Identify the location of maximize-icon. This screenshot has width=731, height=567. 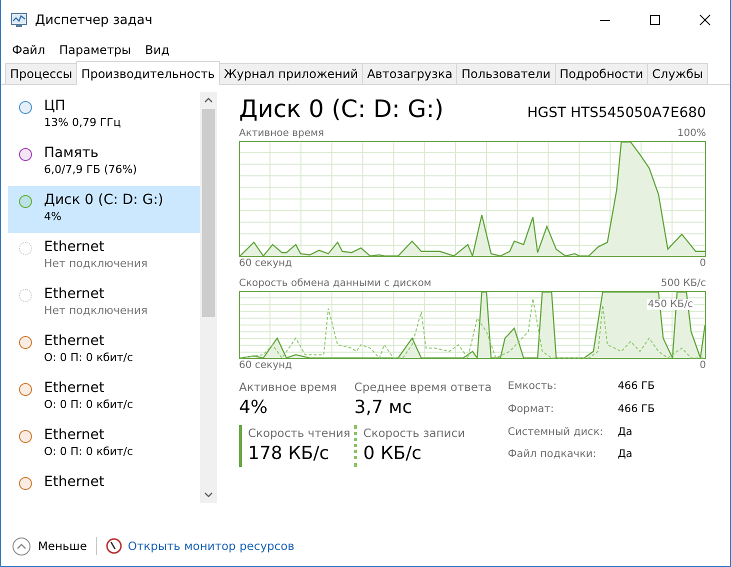
(655, 20).